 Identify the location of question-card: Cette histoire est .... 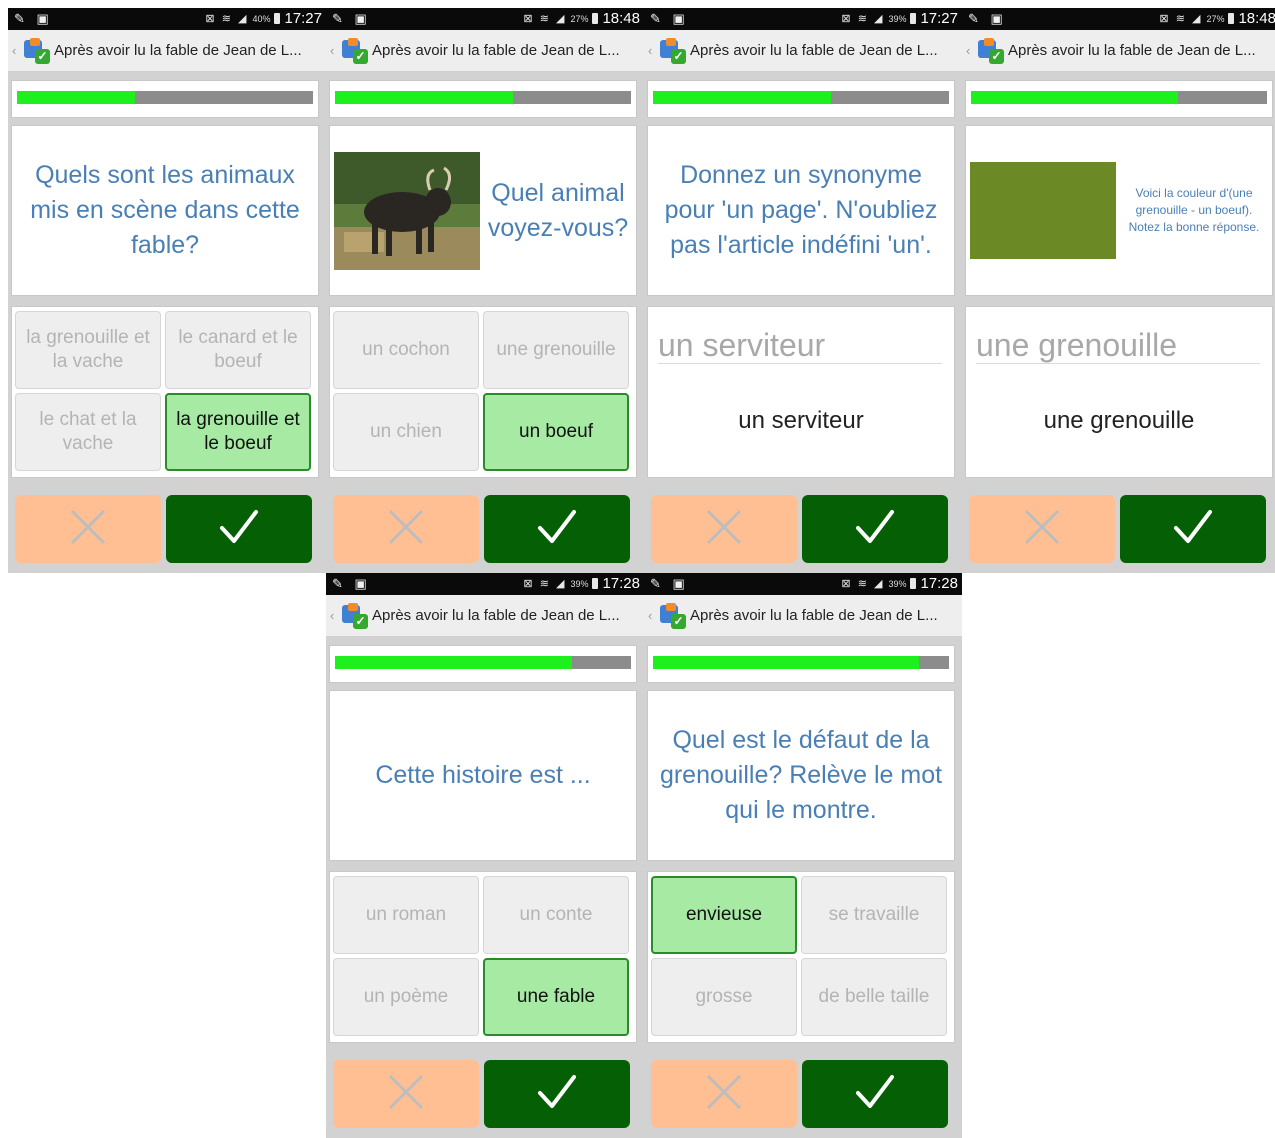
(483, 775).